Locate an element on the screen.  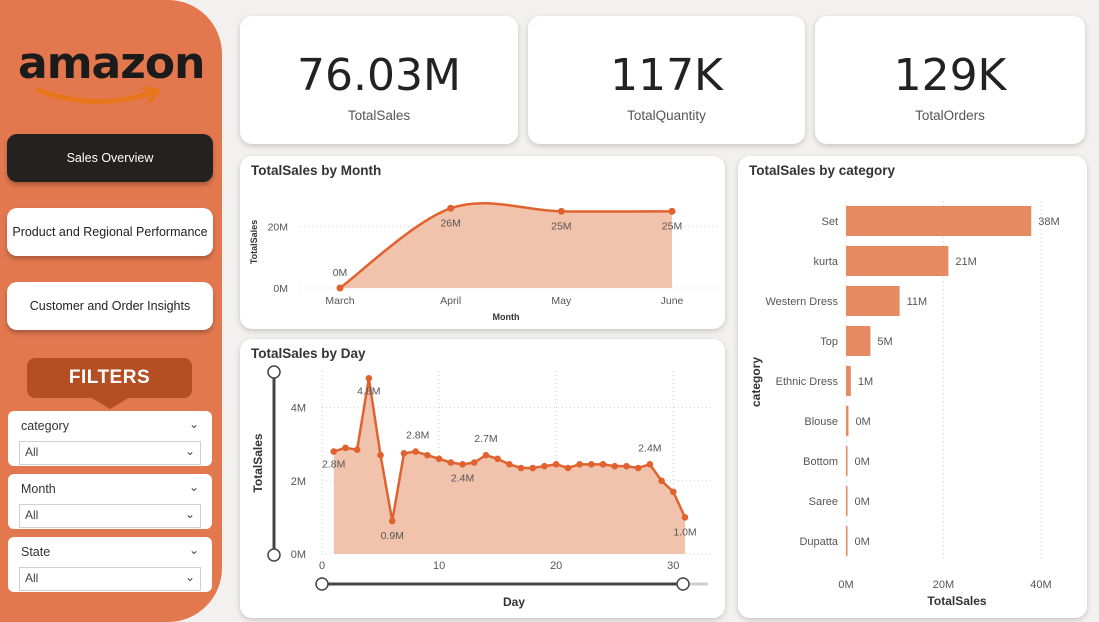
data-label: 1M is located at coordinates (865, 382).